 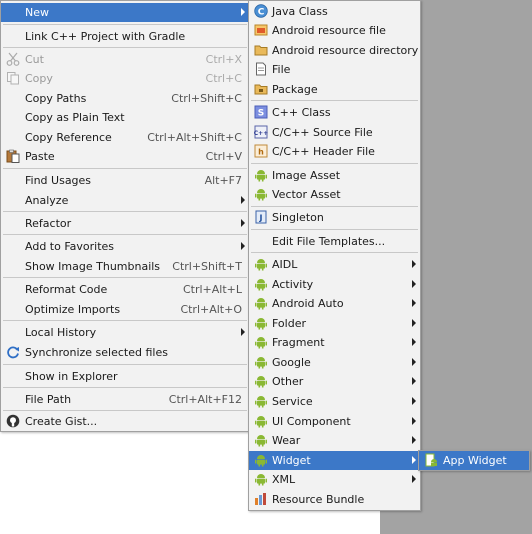 What do you see at coordinates (13, 421) in the screenshot?
I see `github-icon` at bounding box center [13, 421].